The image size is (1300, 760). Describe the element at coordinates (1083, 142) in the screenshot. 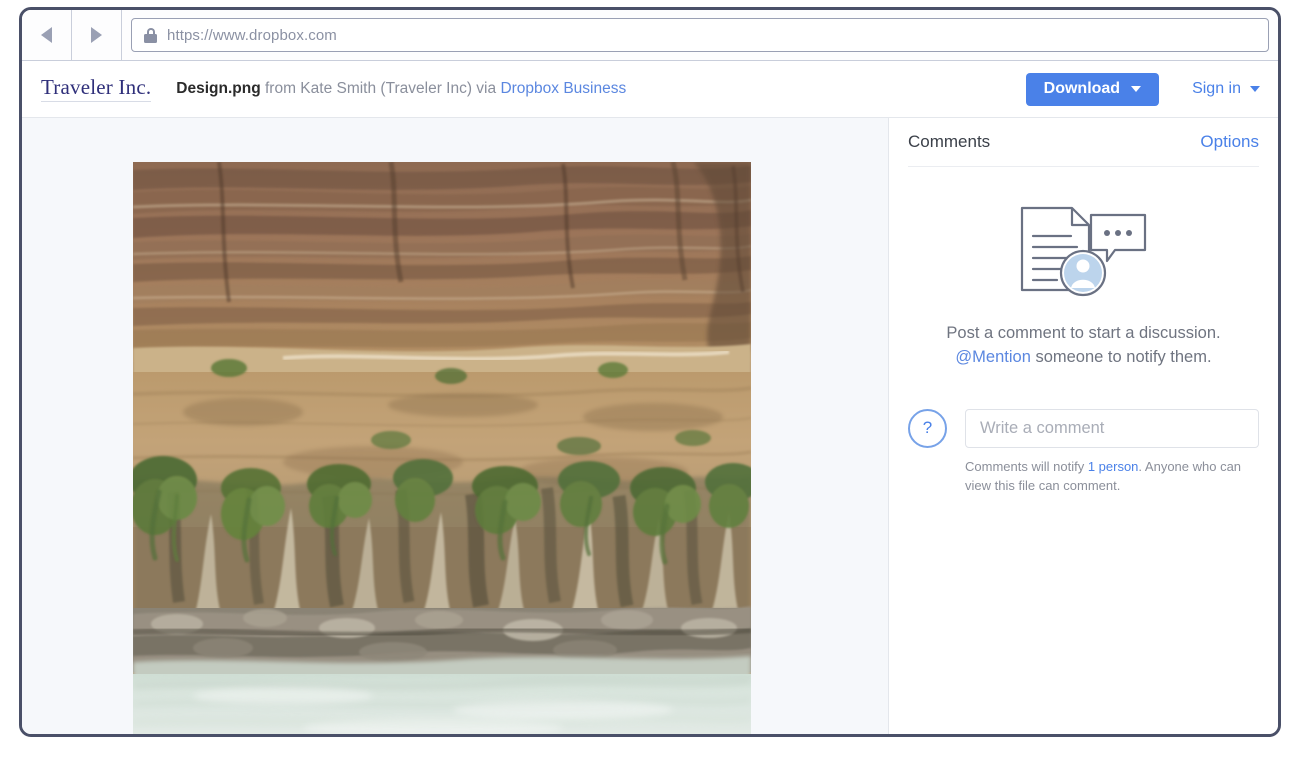

I see `comments-header: Comments Options` at that location.